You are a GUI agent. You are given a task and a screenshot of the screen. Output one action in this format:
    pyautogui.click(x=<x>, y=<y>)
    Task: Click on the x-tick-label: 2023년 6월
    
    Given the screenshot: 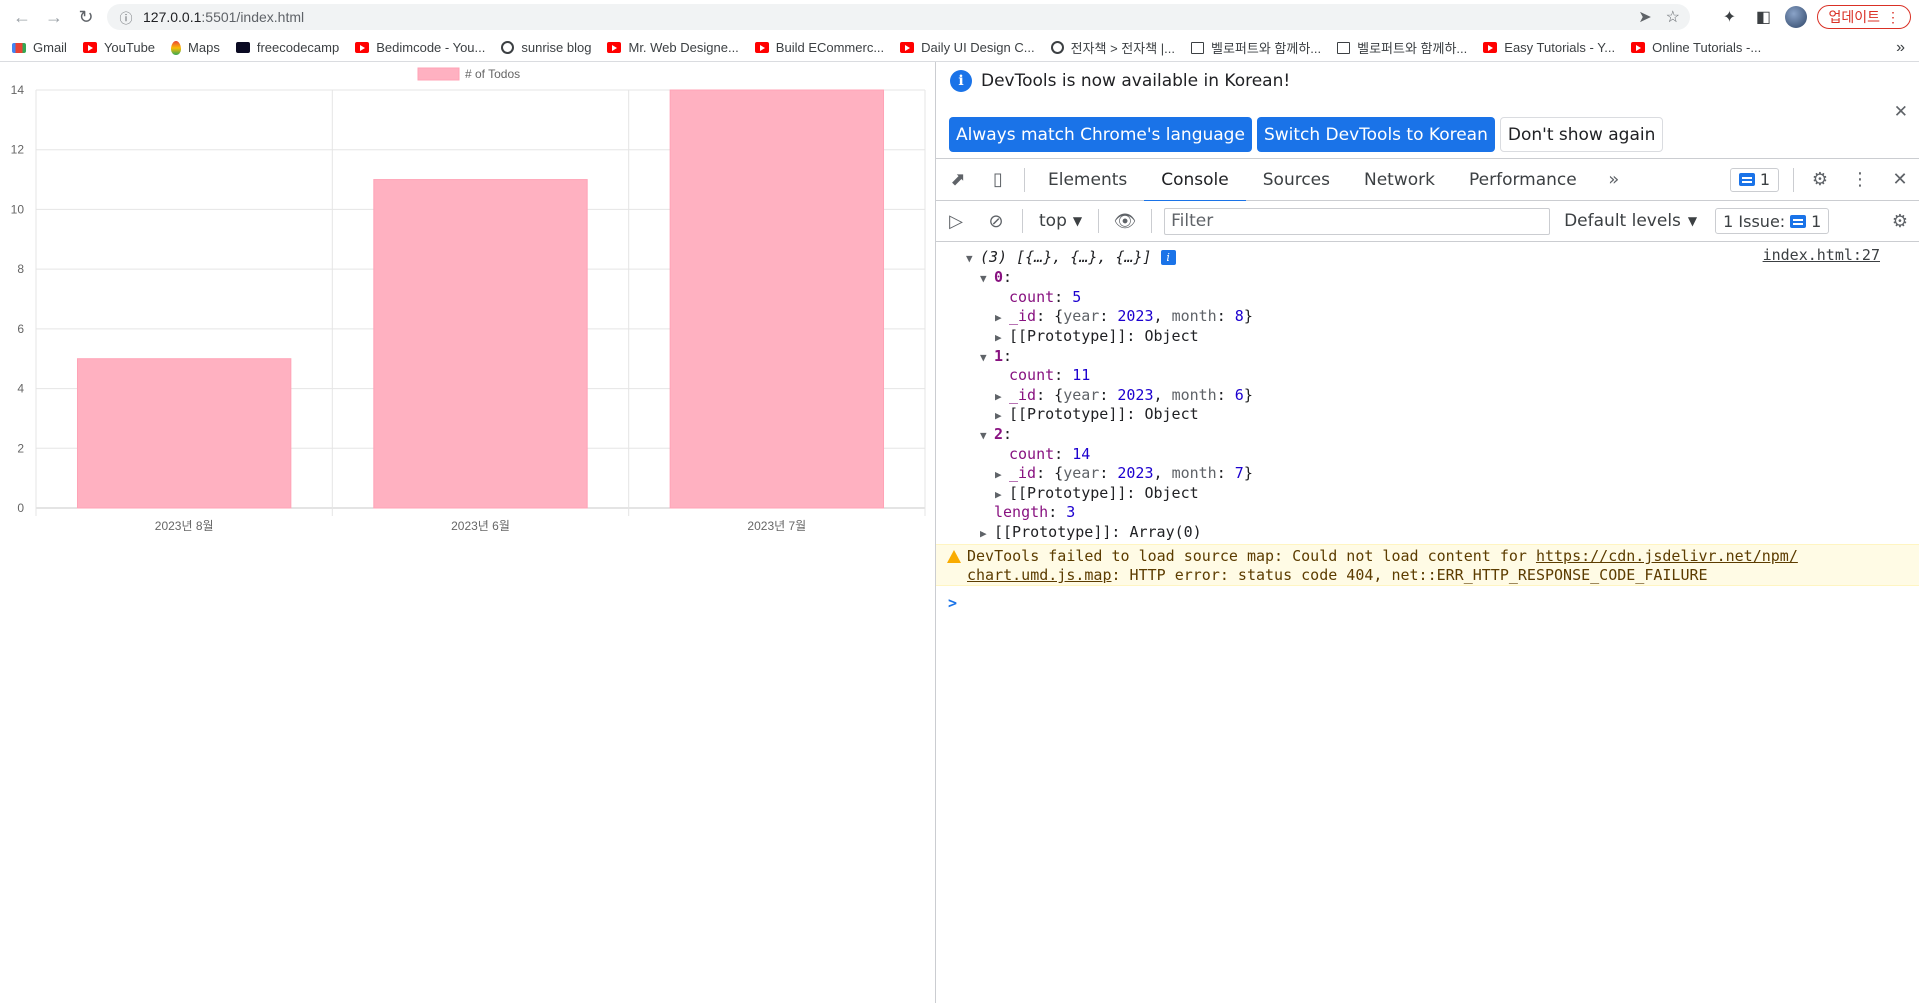 What is the action you would take?
    pyautogui.click(x=480, y=526)
    